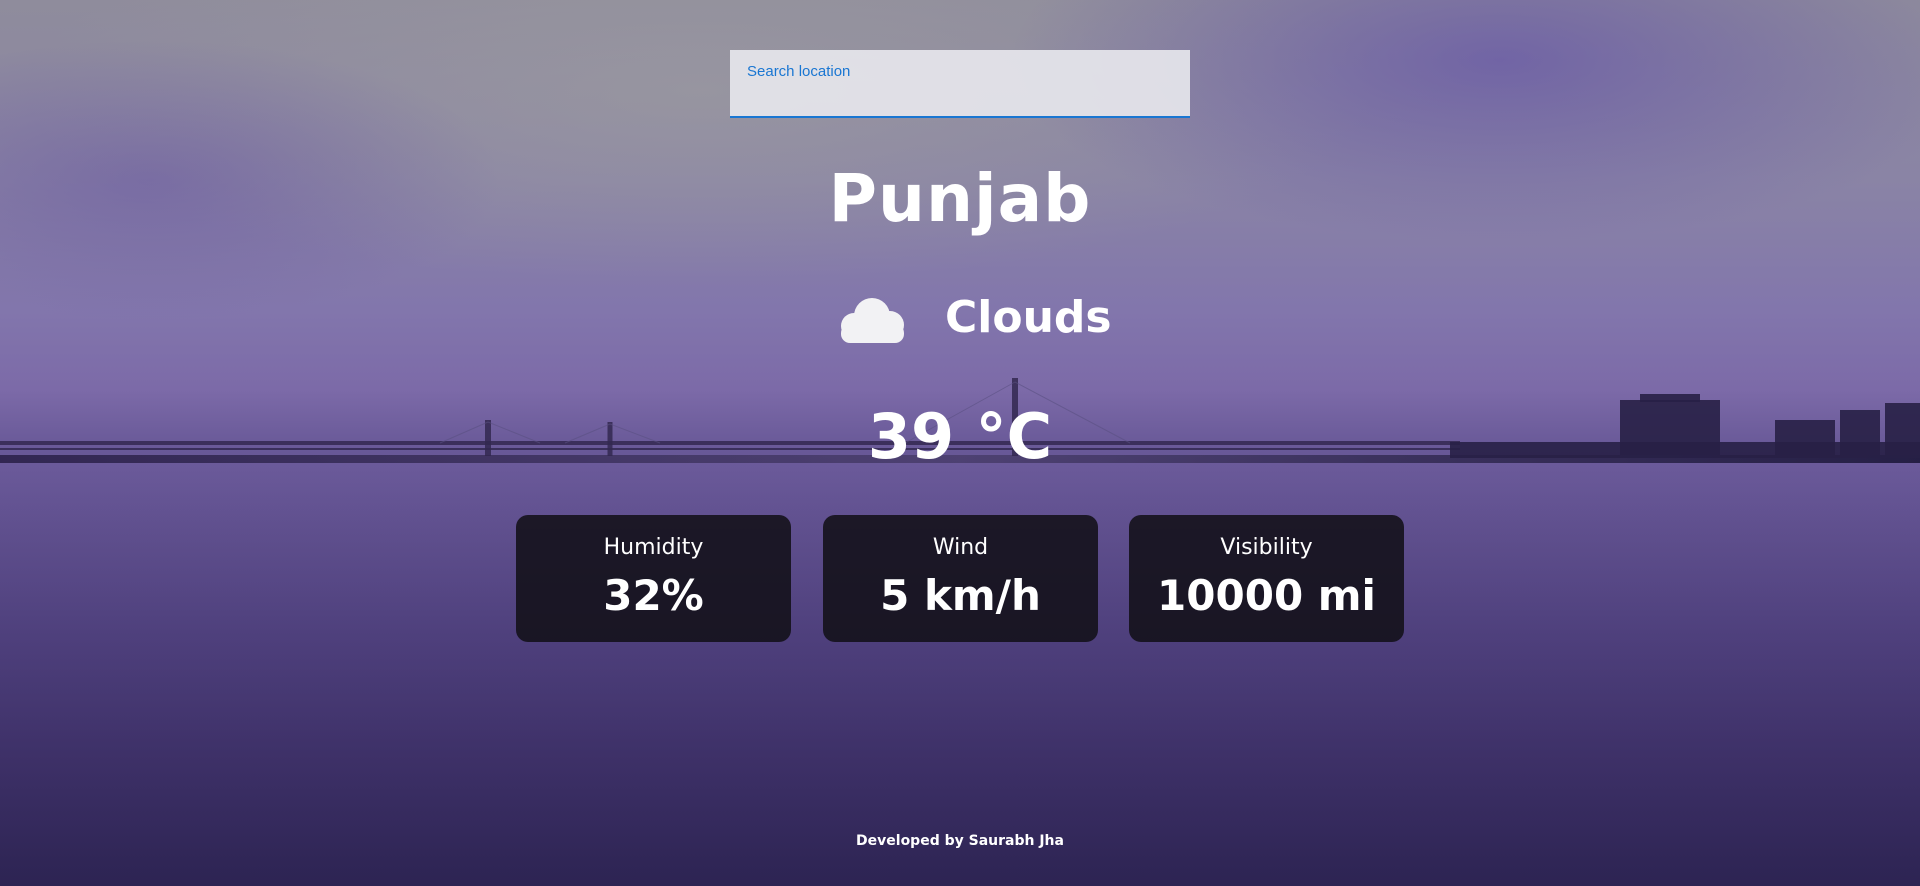  Describe the element at coordinates (960, 841) in the screenshot. I see `footer-credit: Developed by Saurabh Jha` at that location.